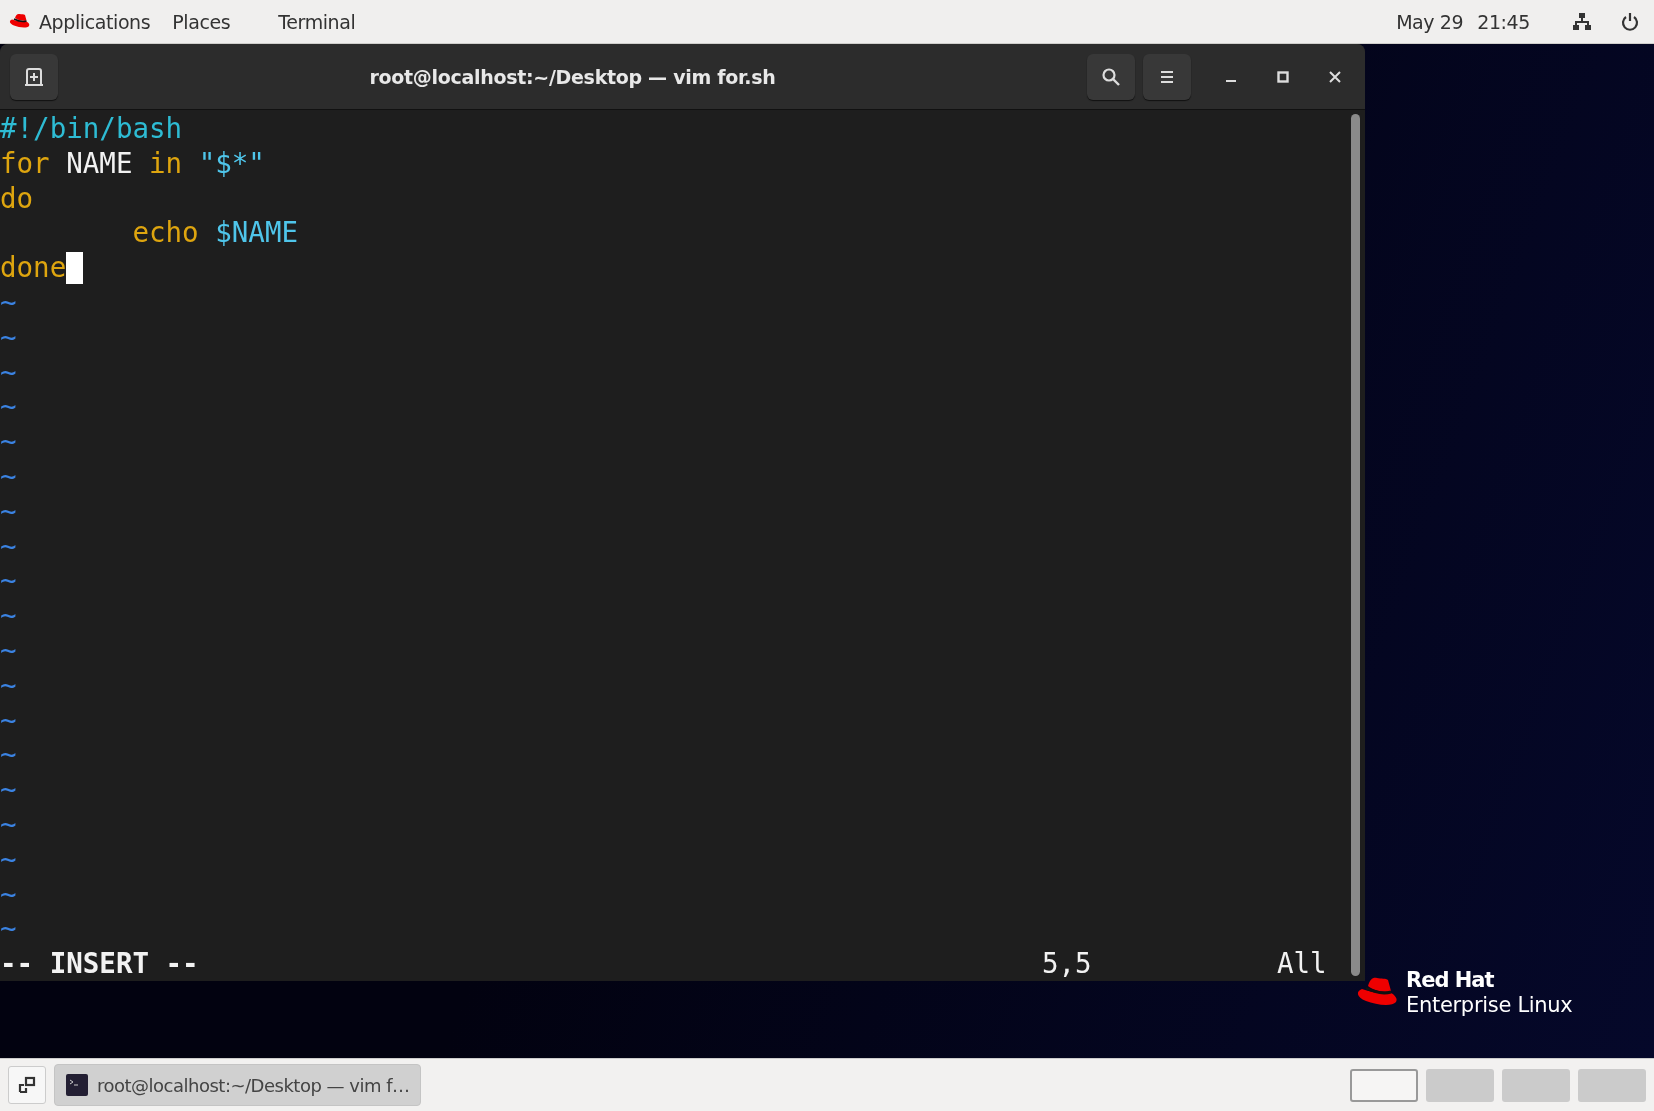  I want to click on code-line: #!/bin/bash, so click(91, 128).